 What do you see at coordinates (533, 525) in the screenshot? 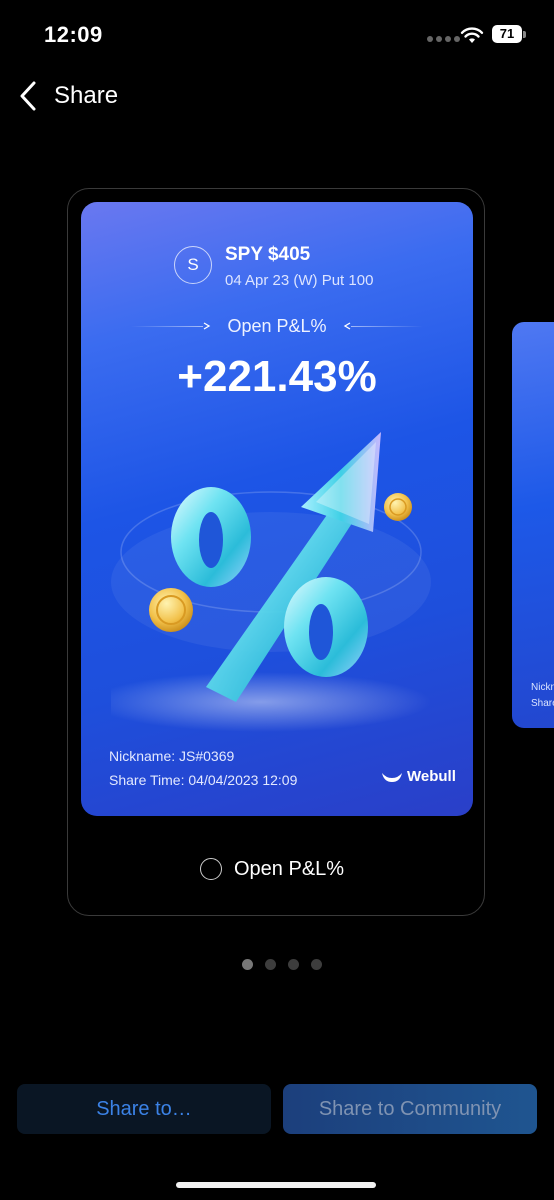
I see `next-share-card: Nickn Share` at bounding box center [533, 525].